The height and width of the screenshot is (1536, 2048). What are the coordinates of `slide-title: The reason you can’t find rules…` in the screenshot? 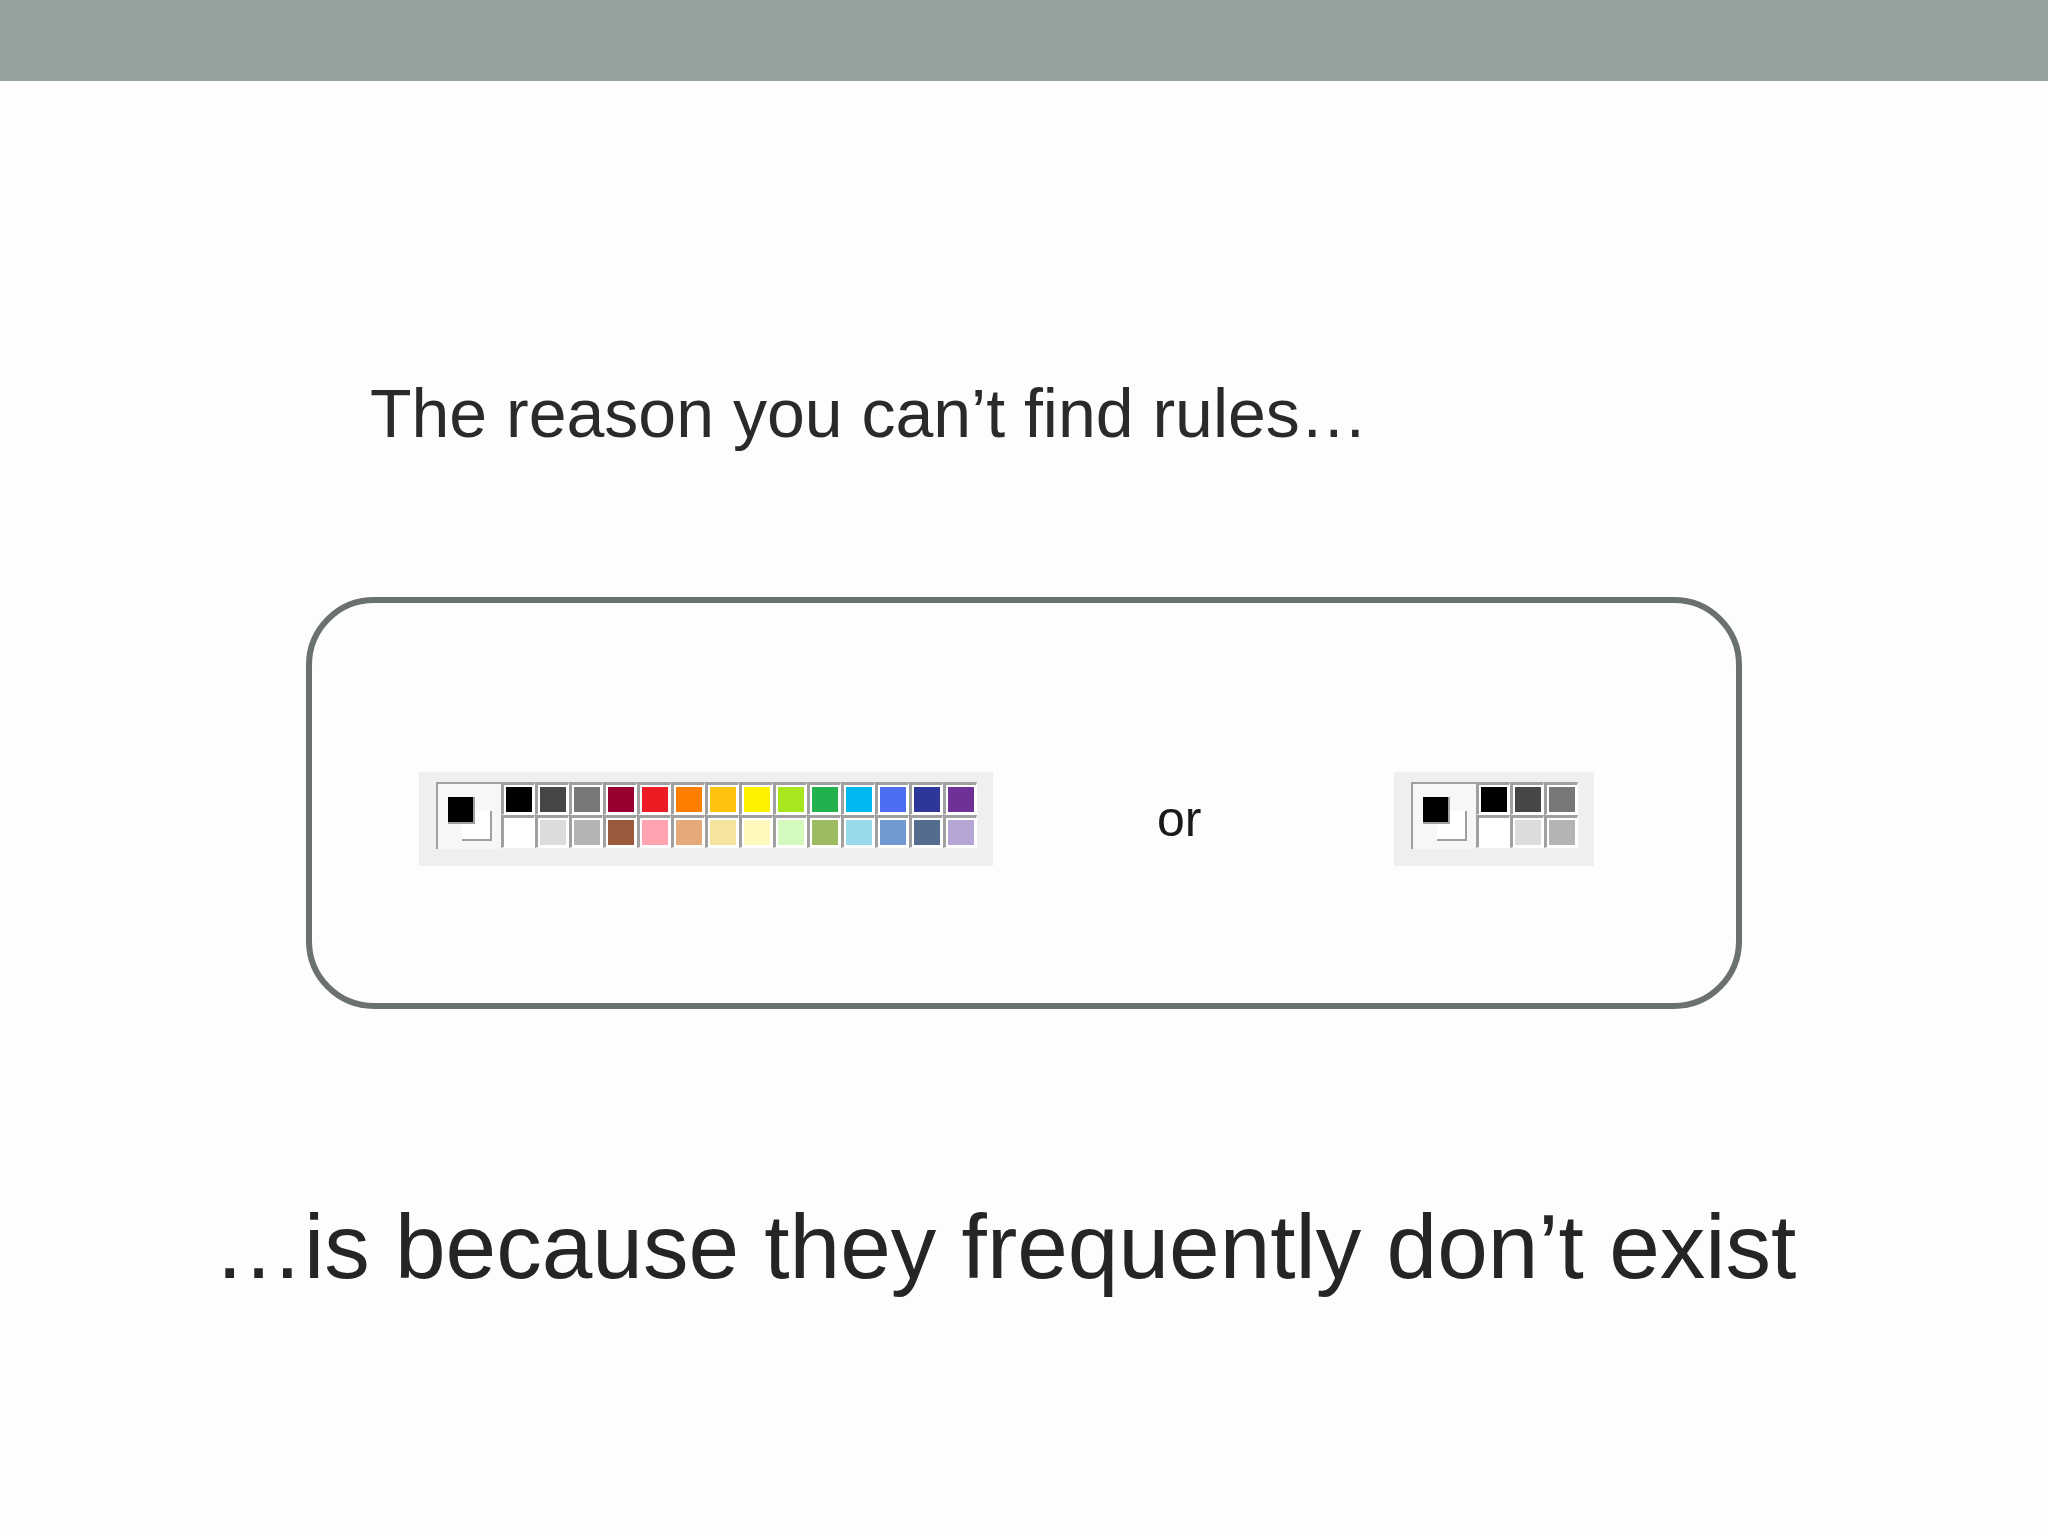 It's located at (869, 413).